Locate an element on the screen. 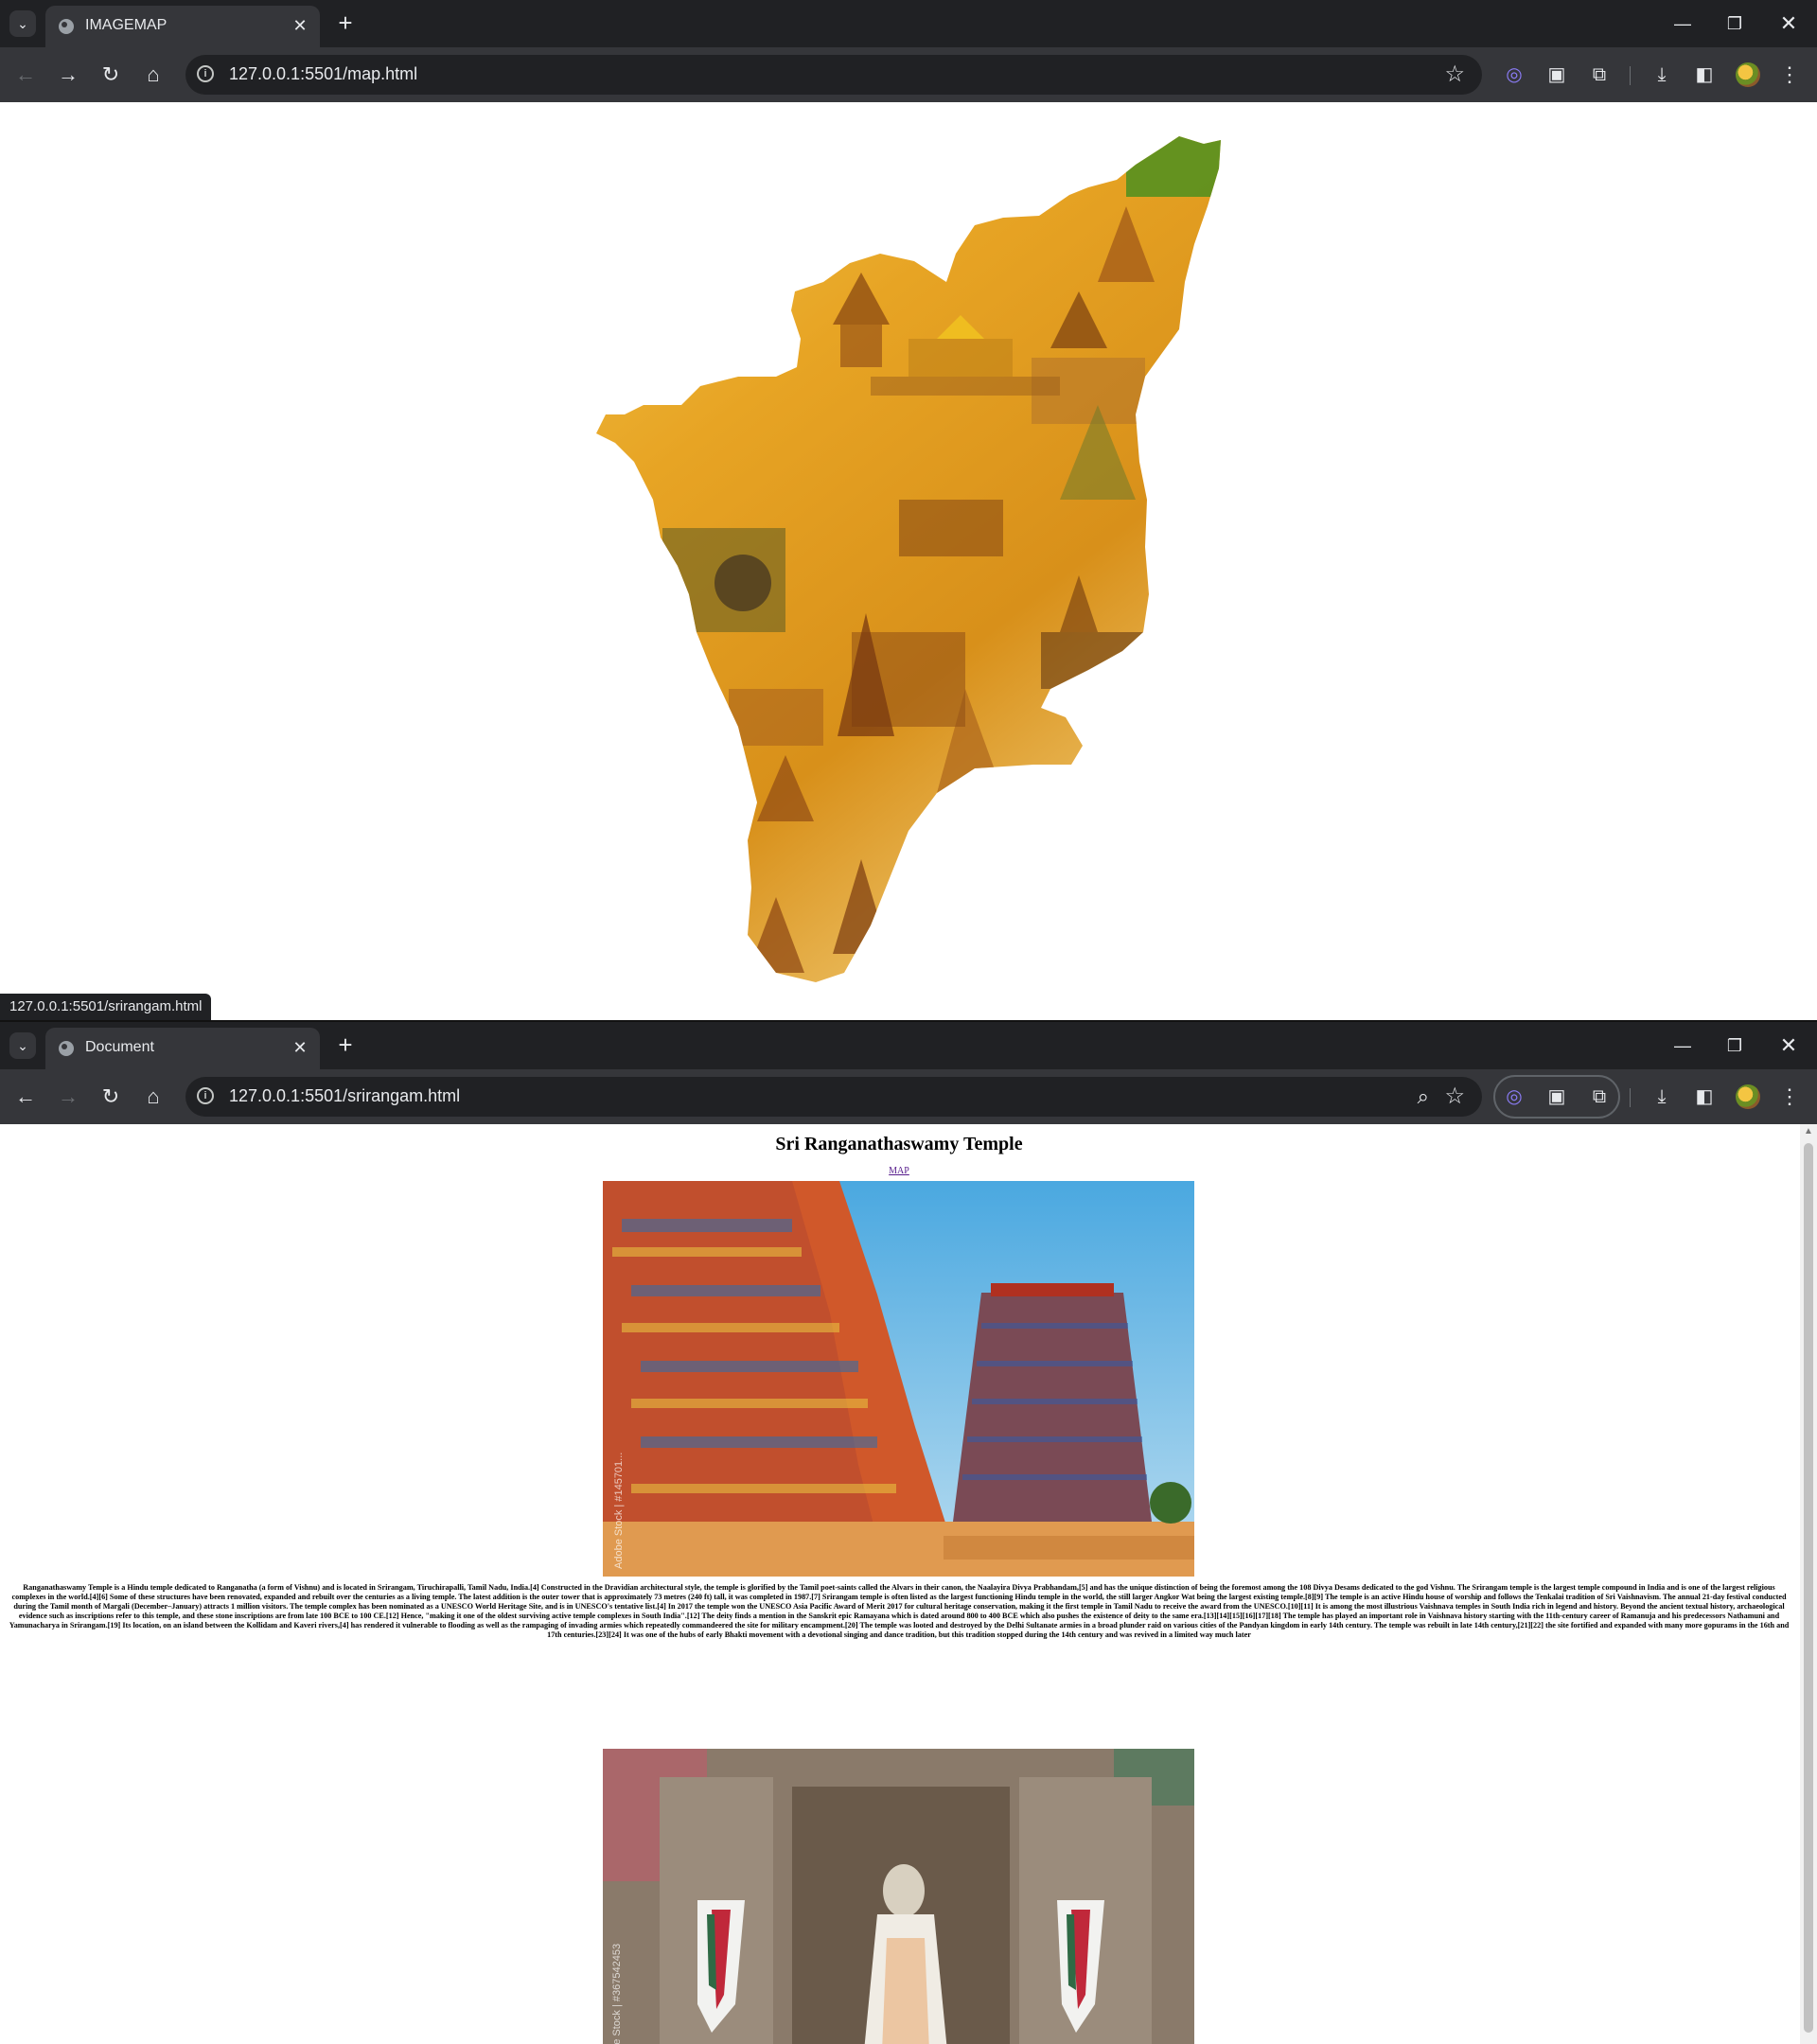  address-url: 127.0.0.1:5501/srirangam.html is located at coordinates (344, 1096).